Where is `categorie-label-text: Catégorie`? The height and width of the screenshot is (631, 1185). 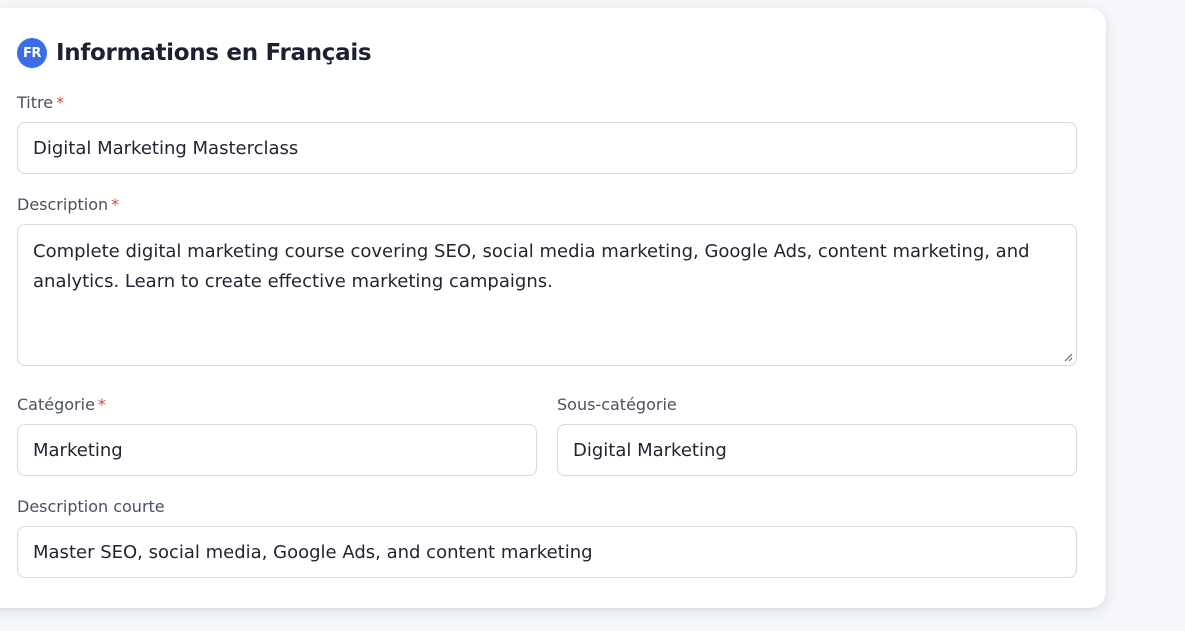
categorie-label-text: Catégorie is located at coordinates (56, 404).